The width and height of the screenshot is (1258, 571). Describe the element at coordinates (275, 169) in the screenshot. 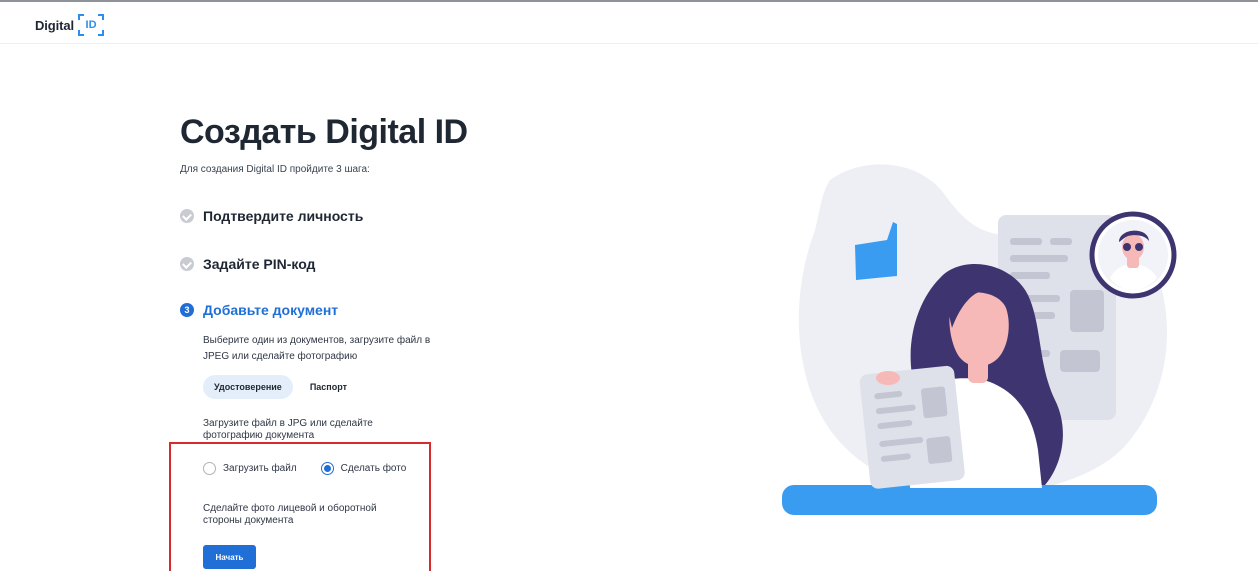

I see `page-subtitle: Для создания Digital ID пройдите 3 шага:` at that location.